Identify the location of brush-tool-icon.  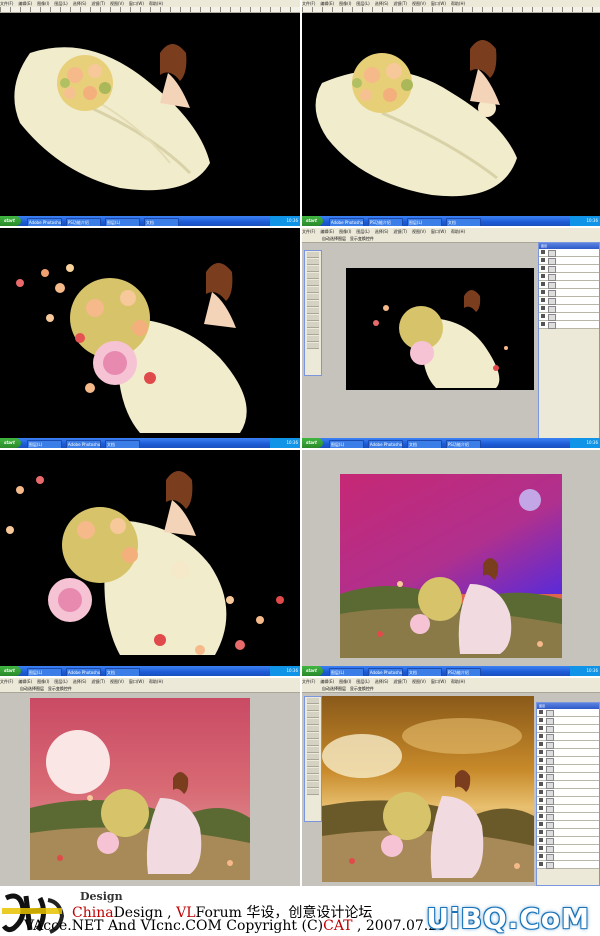
(313, 283).